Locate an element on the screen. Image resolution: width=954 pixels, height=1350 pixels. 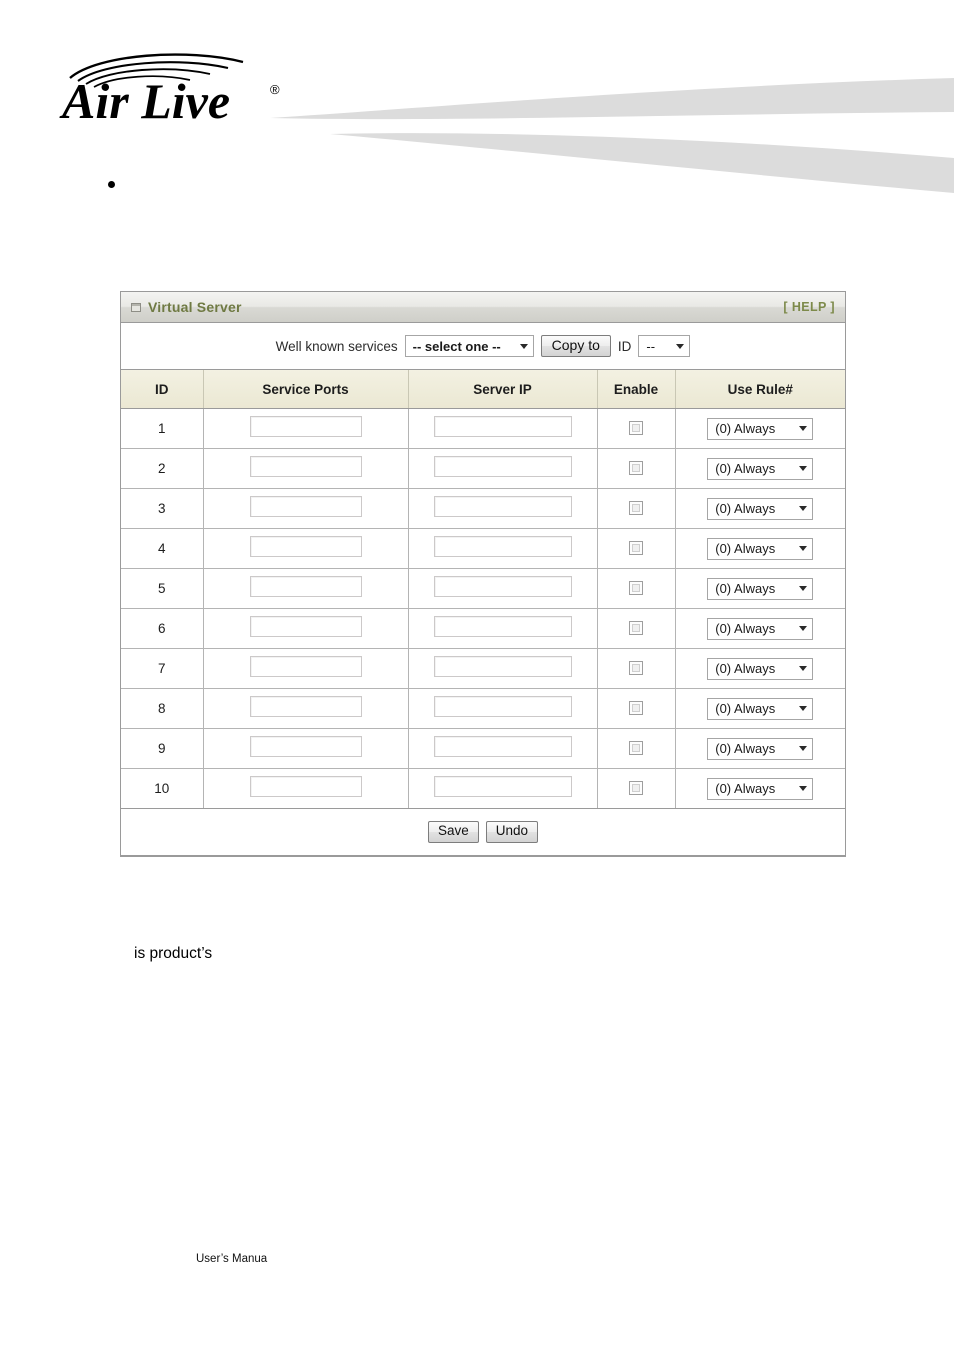
row-id-cell: 10 is located at coordinates (162, 788).